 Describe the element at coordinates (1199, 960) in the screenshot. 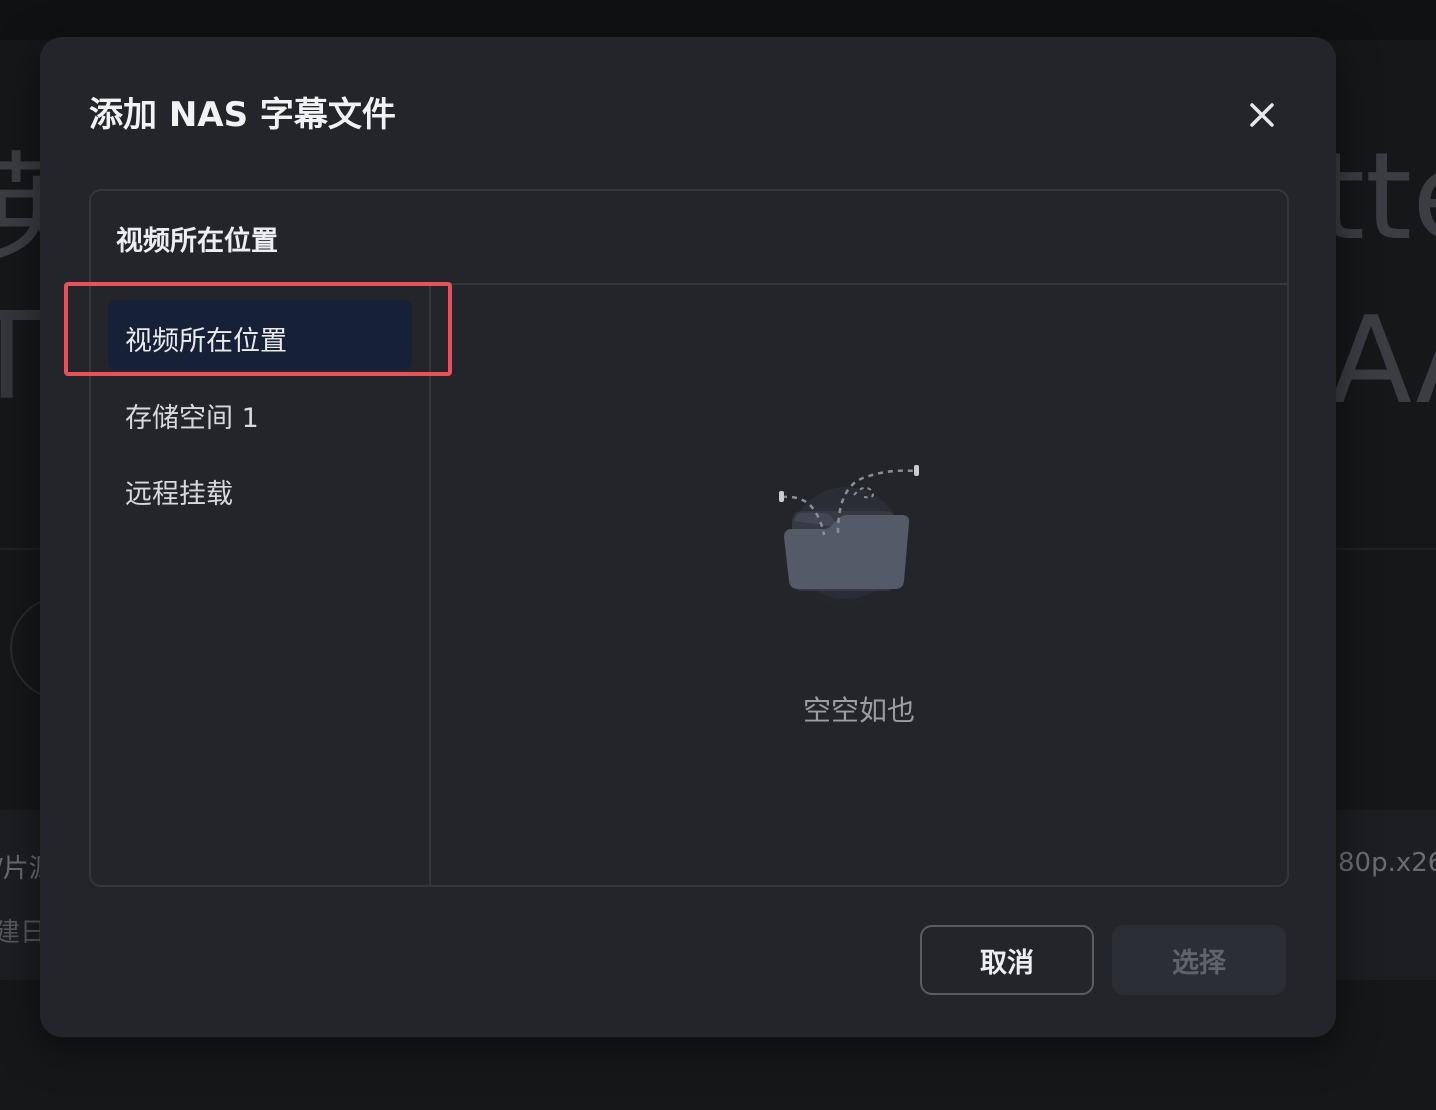

I see `select-button: 选择` at that location.